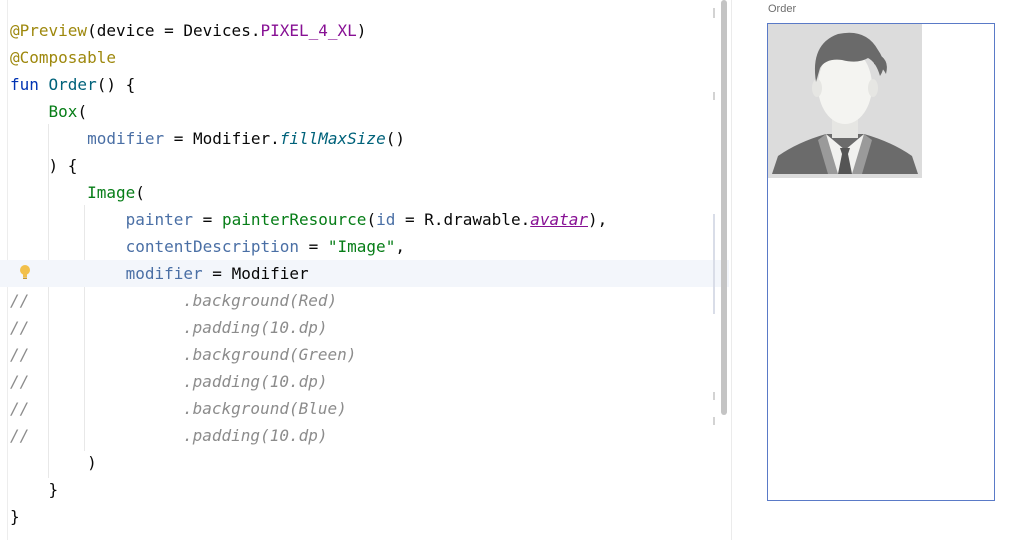  I want to click on code-line: fun Order() {, so click(356, 84).